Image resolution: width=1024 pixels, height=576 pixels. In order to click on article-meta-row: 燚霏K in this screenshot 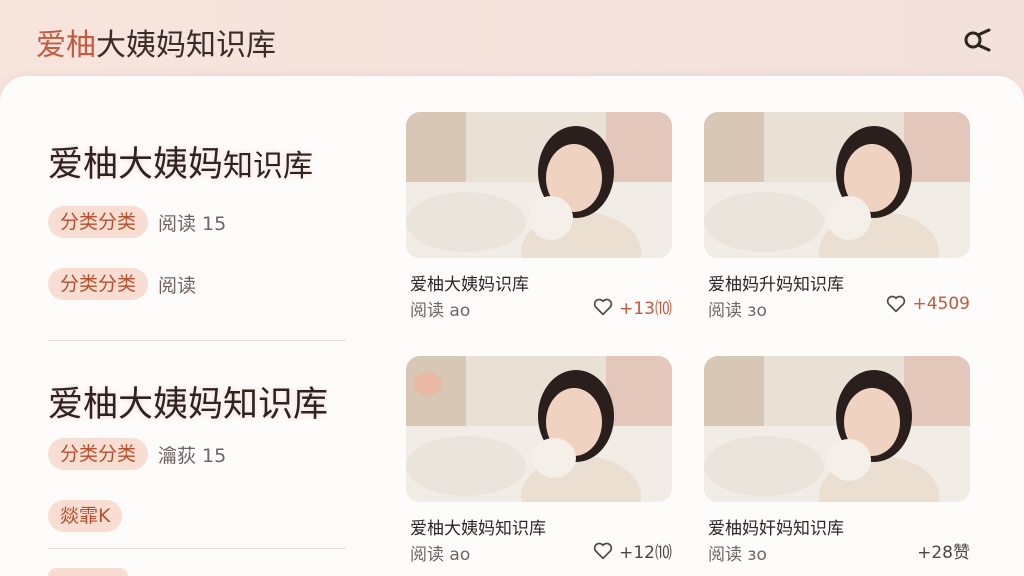, I will do `click(90, 516)`.